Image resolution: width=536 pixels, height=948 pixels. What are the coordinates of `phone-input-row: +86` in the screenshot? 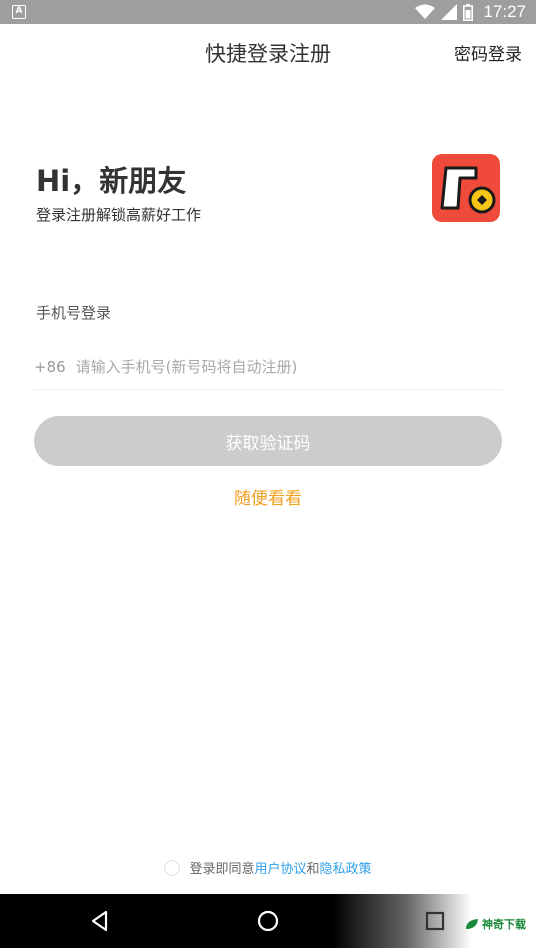 It's located at (268, 367).